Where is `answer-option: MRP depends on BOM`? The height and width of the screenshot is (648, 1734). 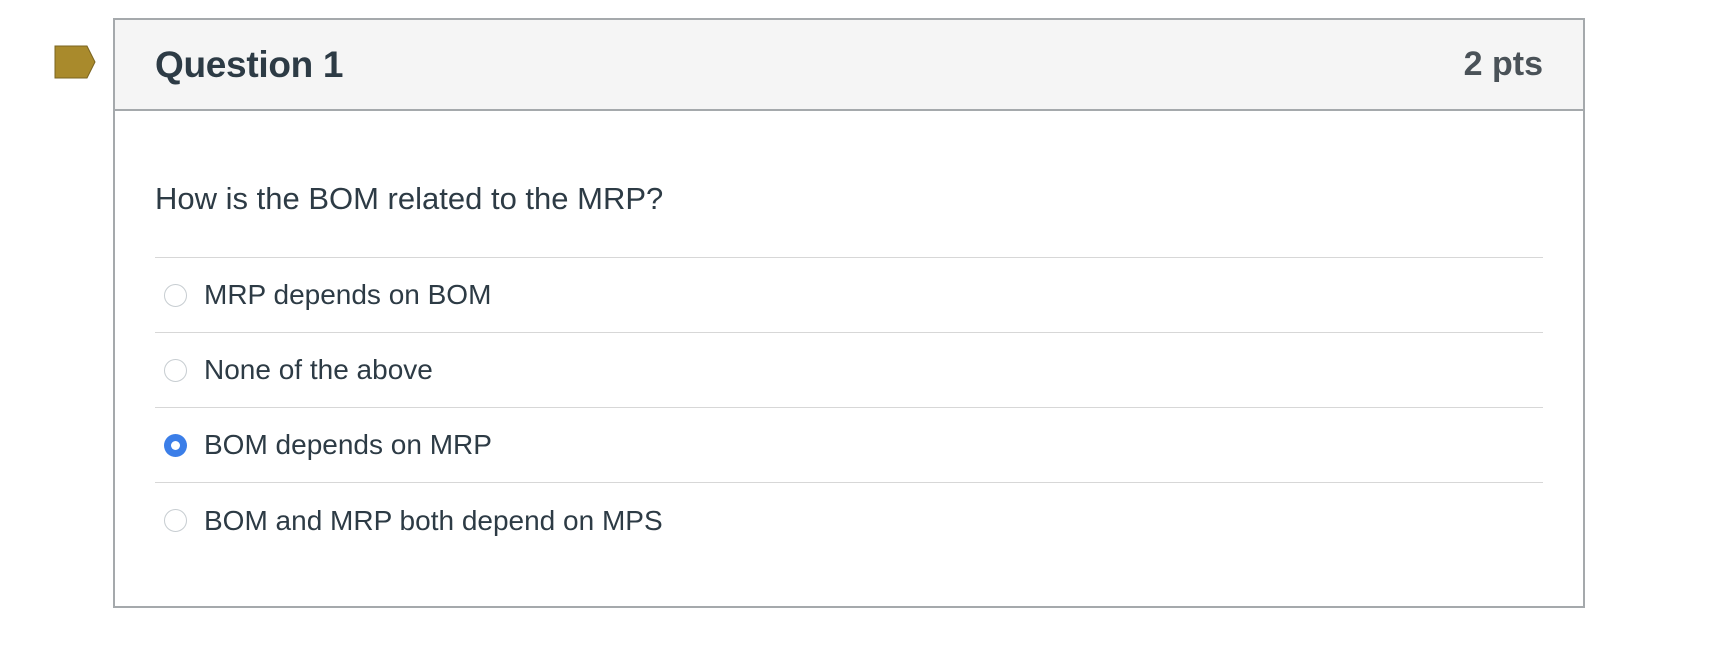
answer-option: MRP depends on BOM is located at coordinates (849, 295).